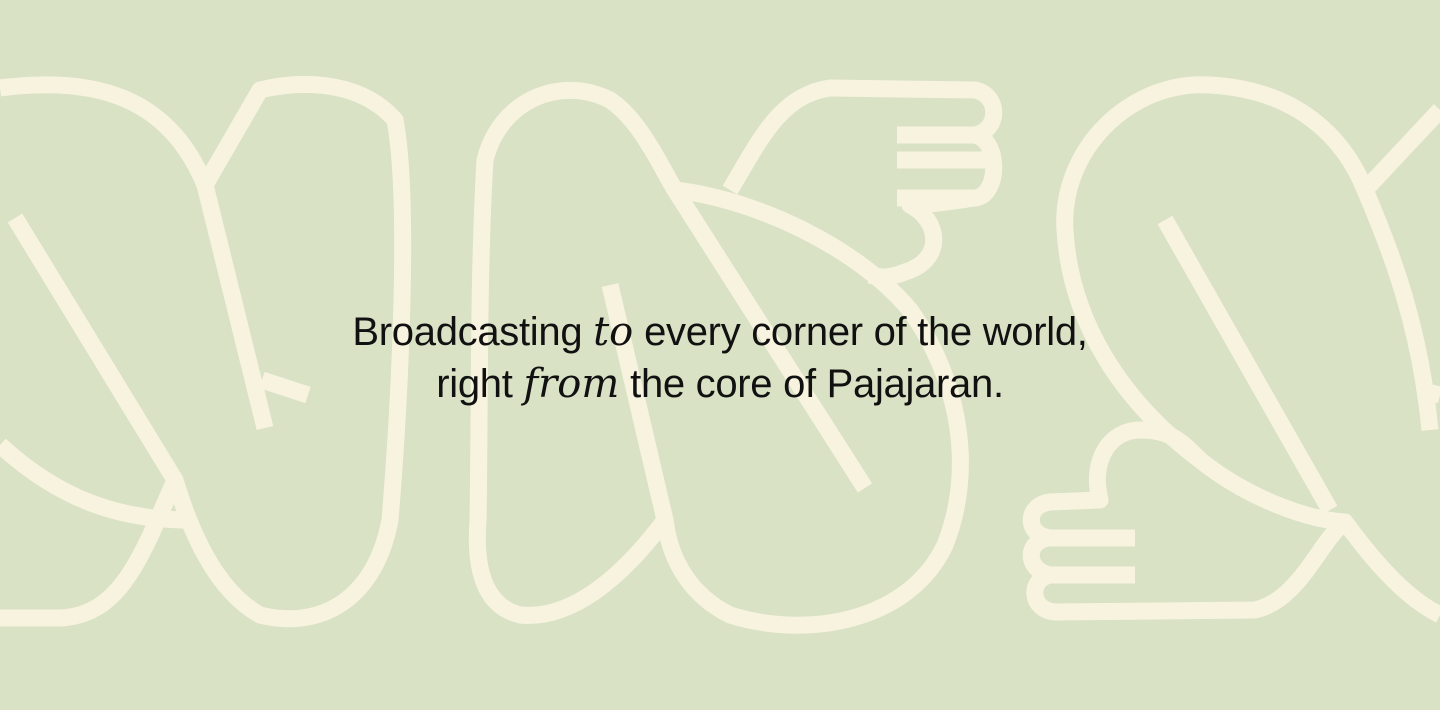 This screenshot has width=1440, height=710. What do you see at coordinates (860, 332) in the screenshot?
I see `tagline-line-1-after: every corner of the world,` at bounding box center [860, 332].